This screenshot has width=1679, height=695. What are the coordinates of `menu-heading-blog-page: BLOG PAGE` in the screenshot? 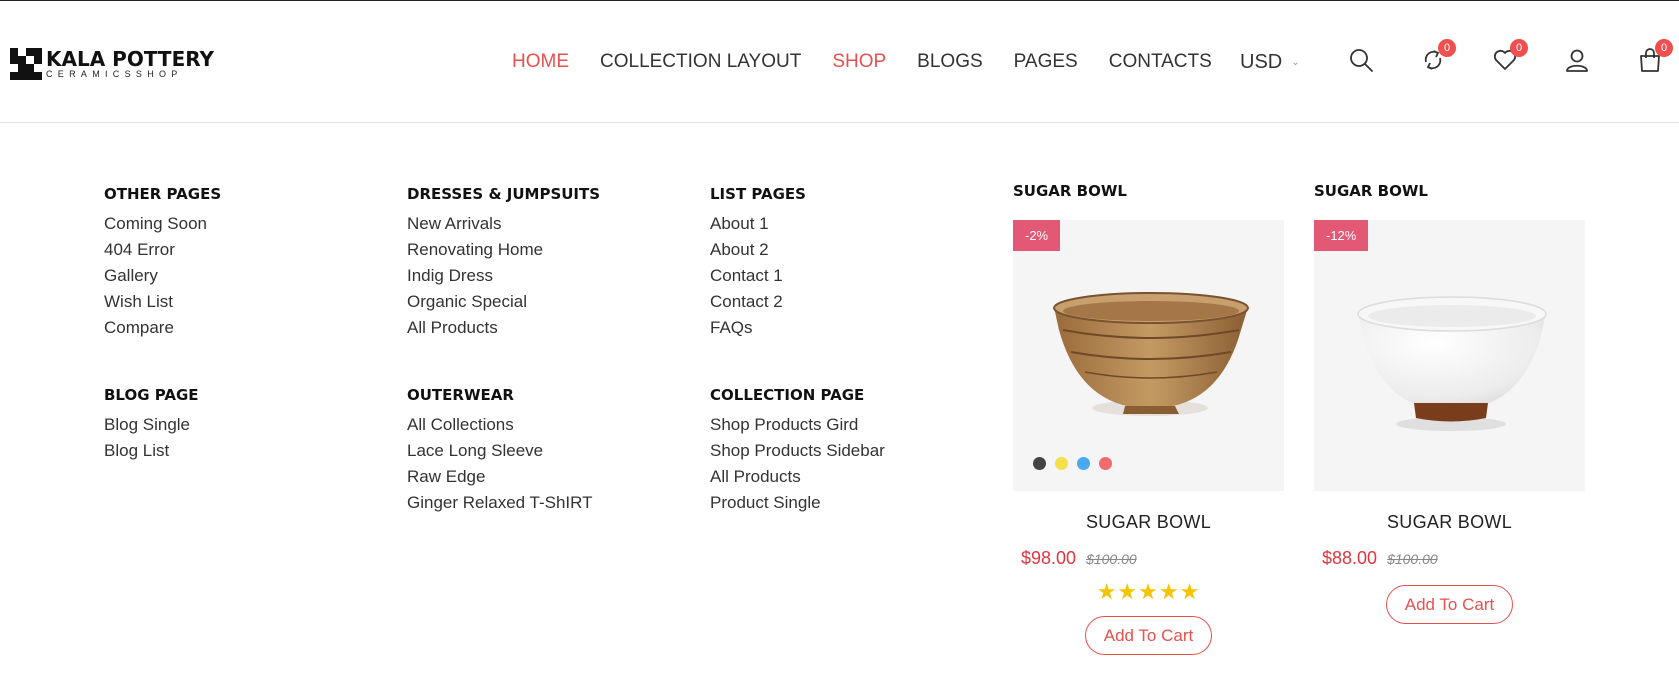 It's located at (151, 395).